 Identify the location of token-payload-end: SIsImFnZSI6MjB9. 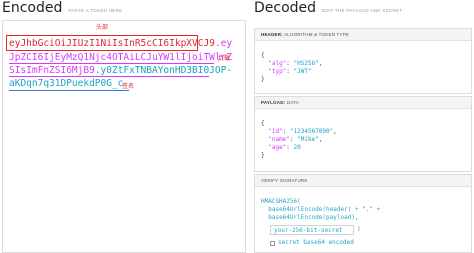
(52, 70).